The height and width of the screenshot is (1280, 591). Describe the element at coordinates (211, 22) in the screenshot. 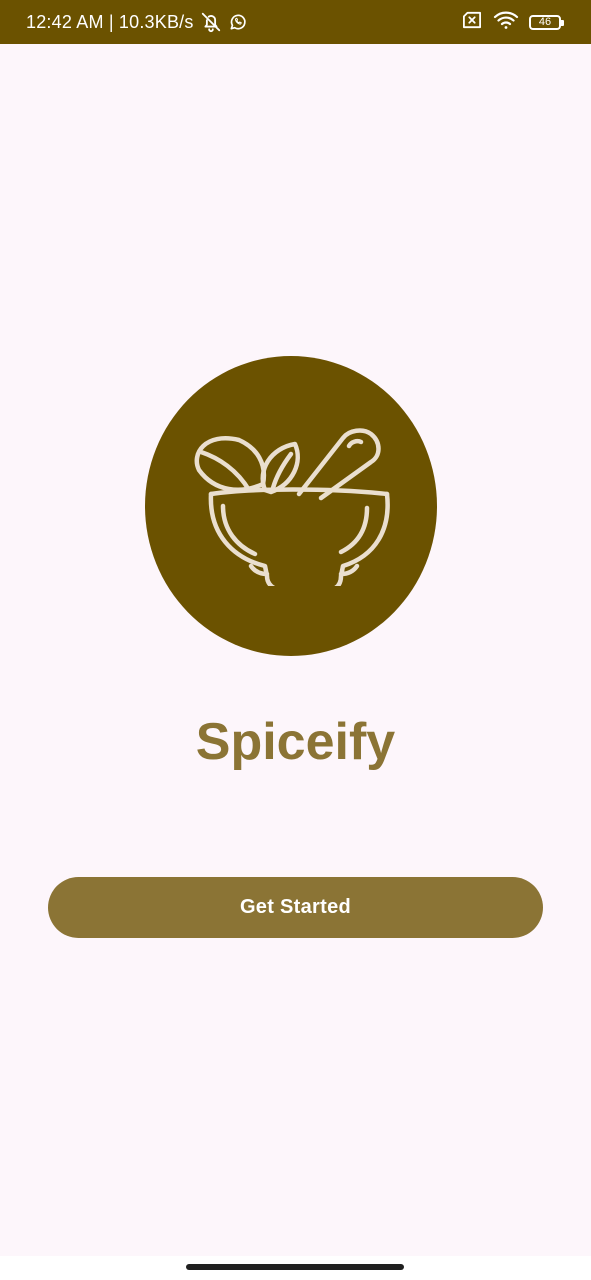

I see `bell-off-icon` at that location.